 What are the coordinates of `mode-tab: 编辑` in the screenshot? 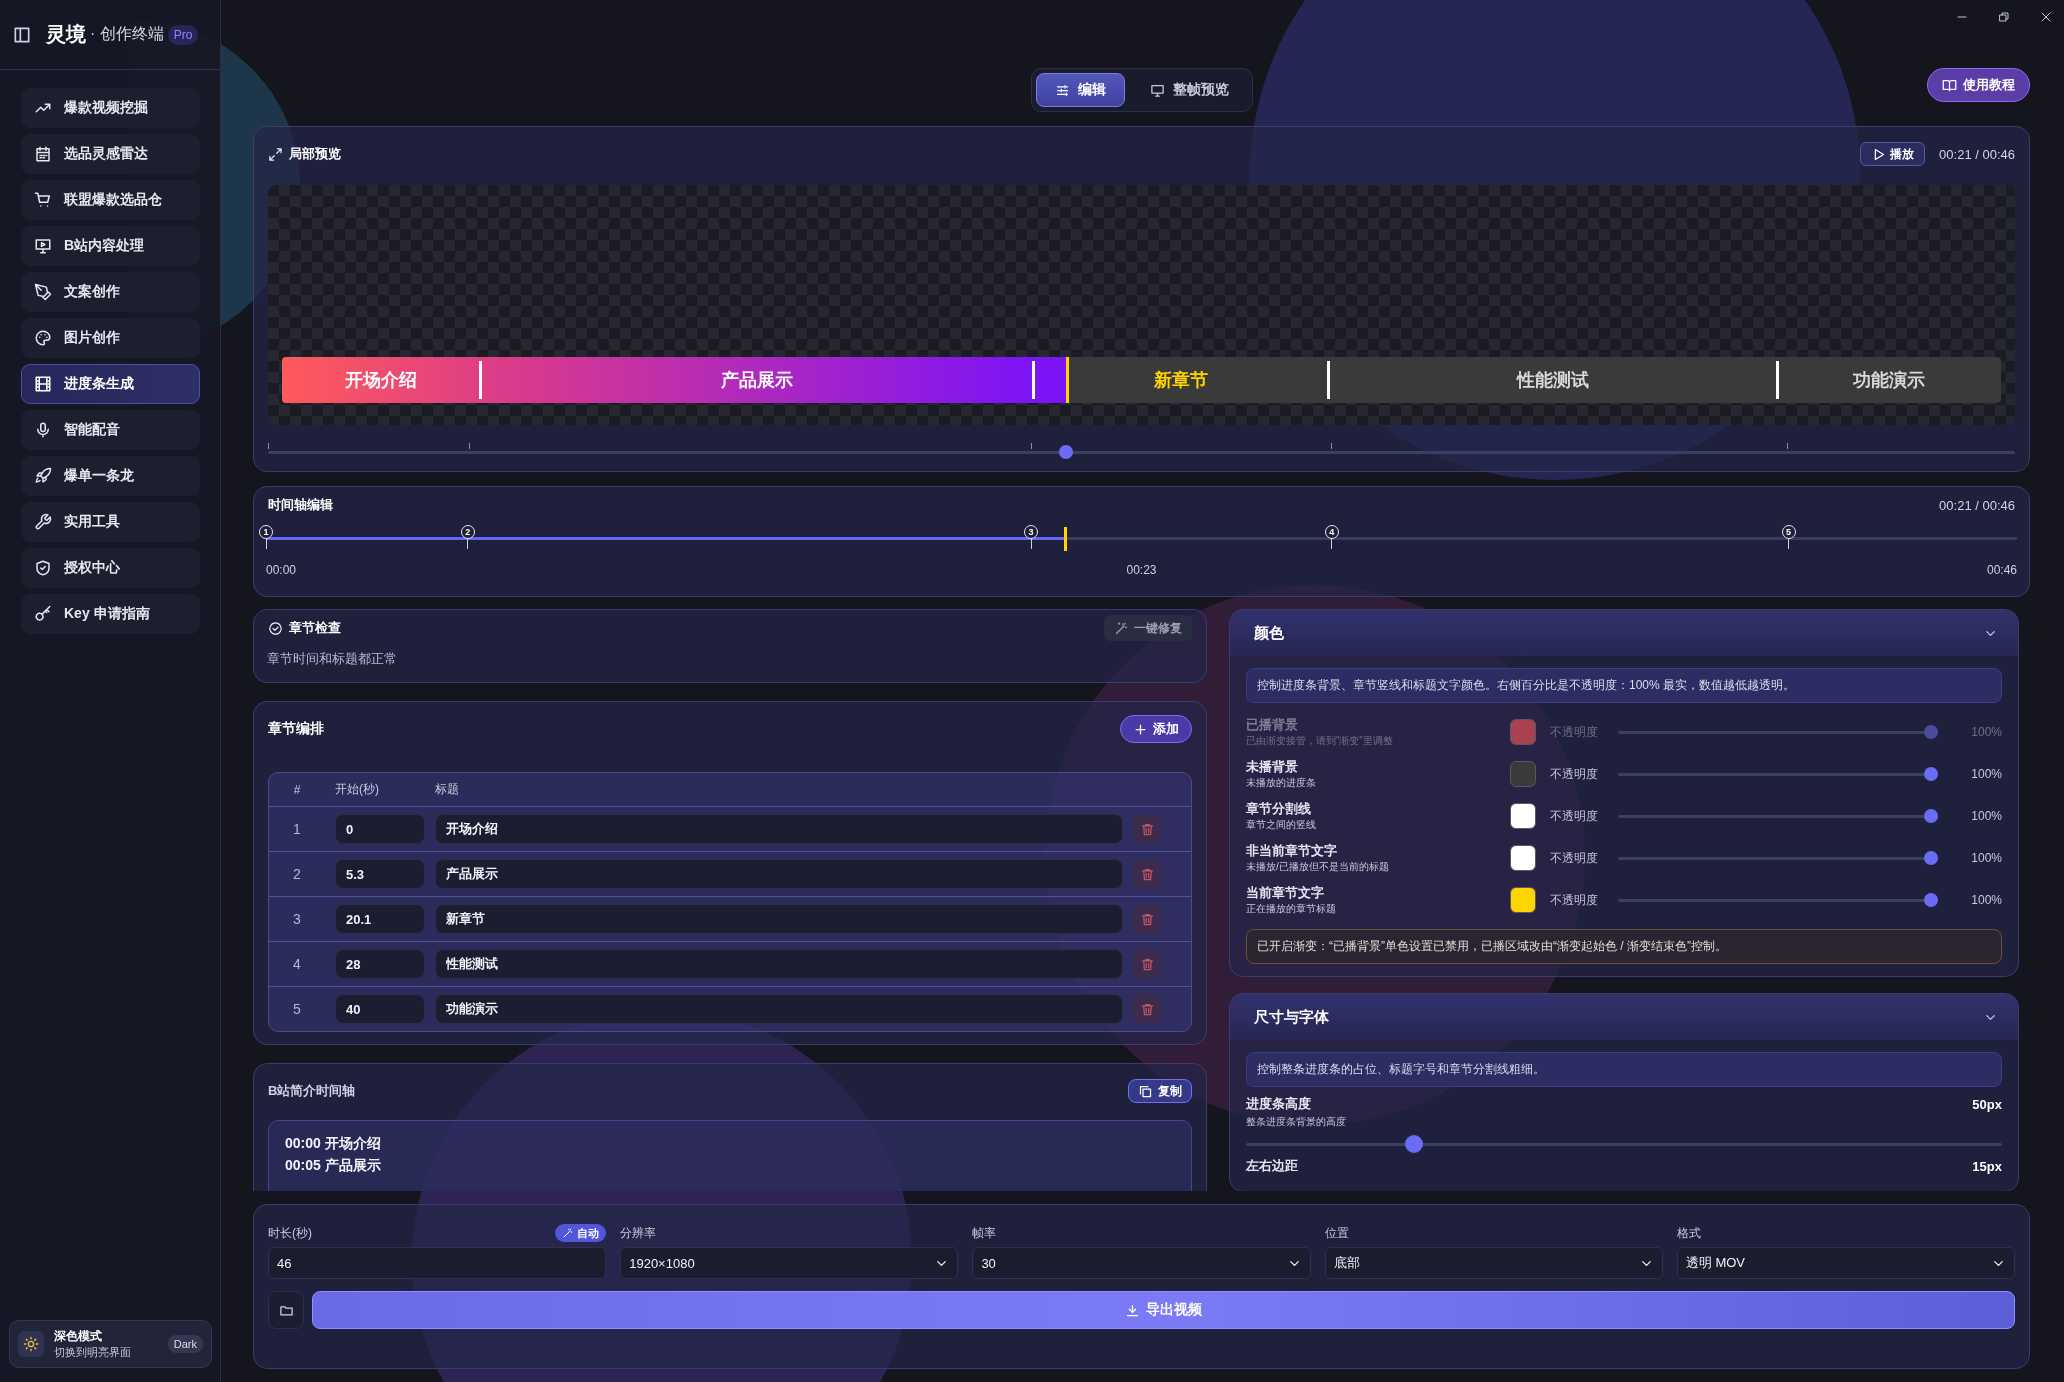 It's located at (1080, 90).